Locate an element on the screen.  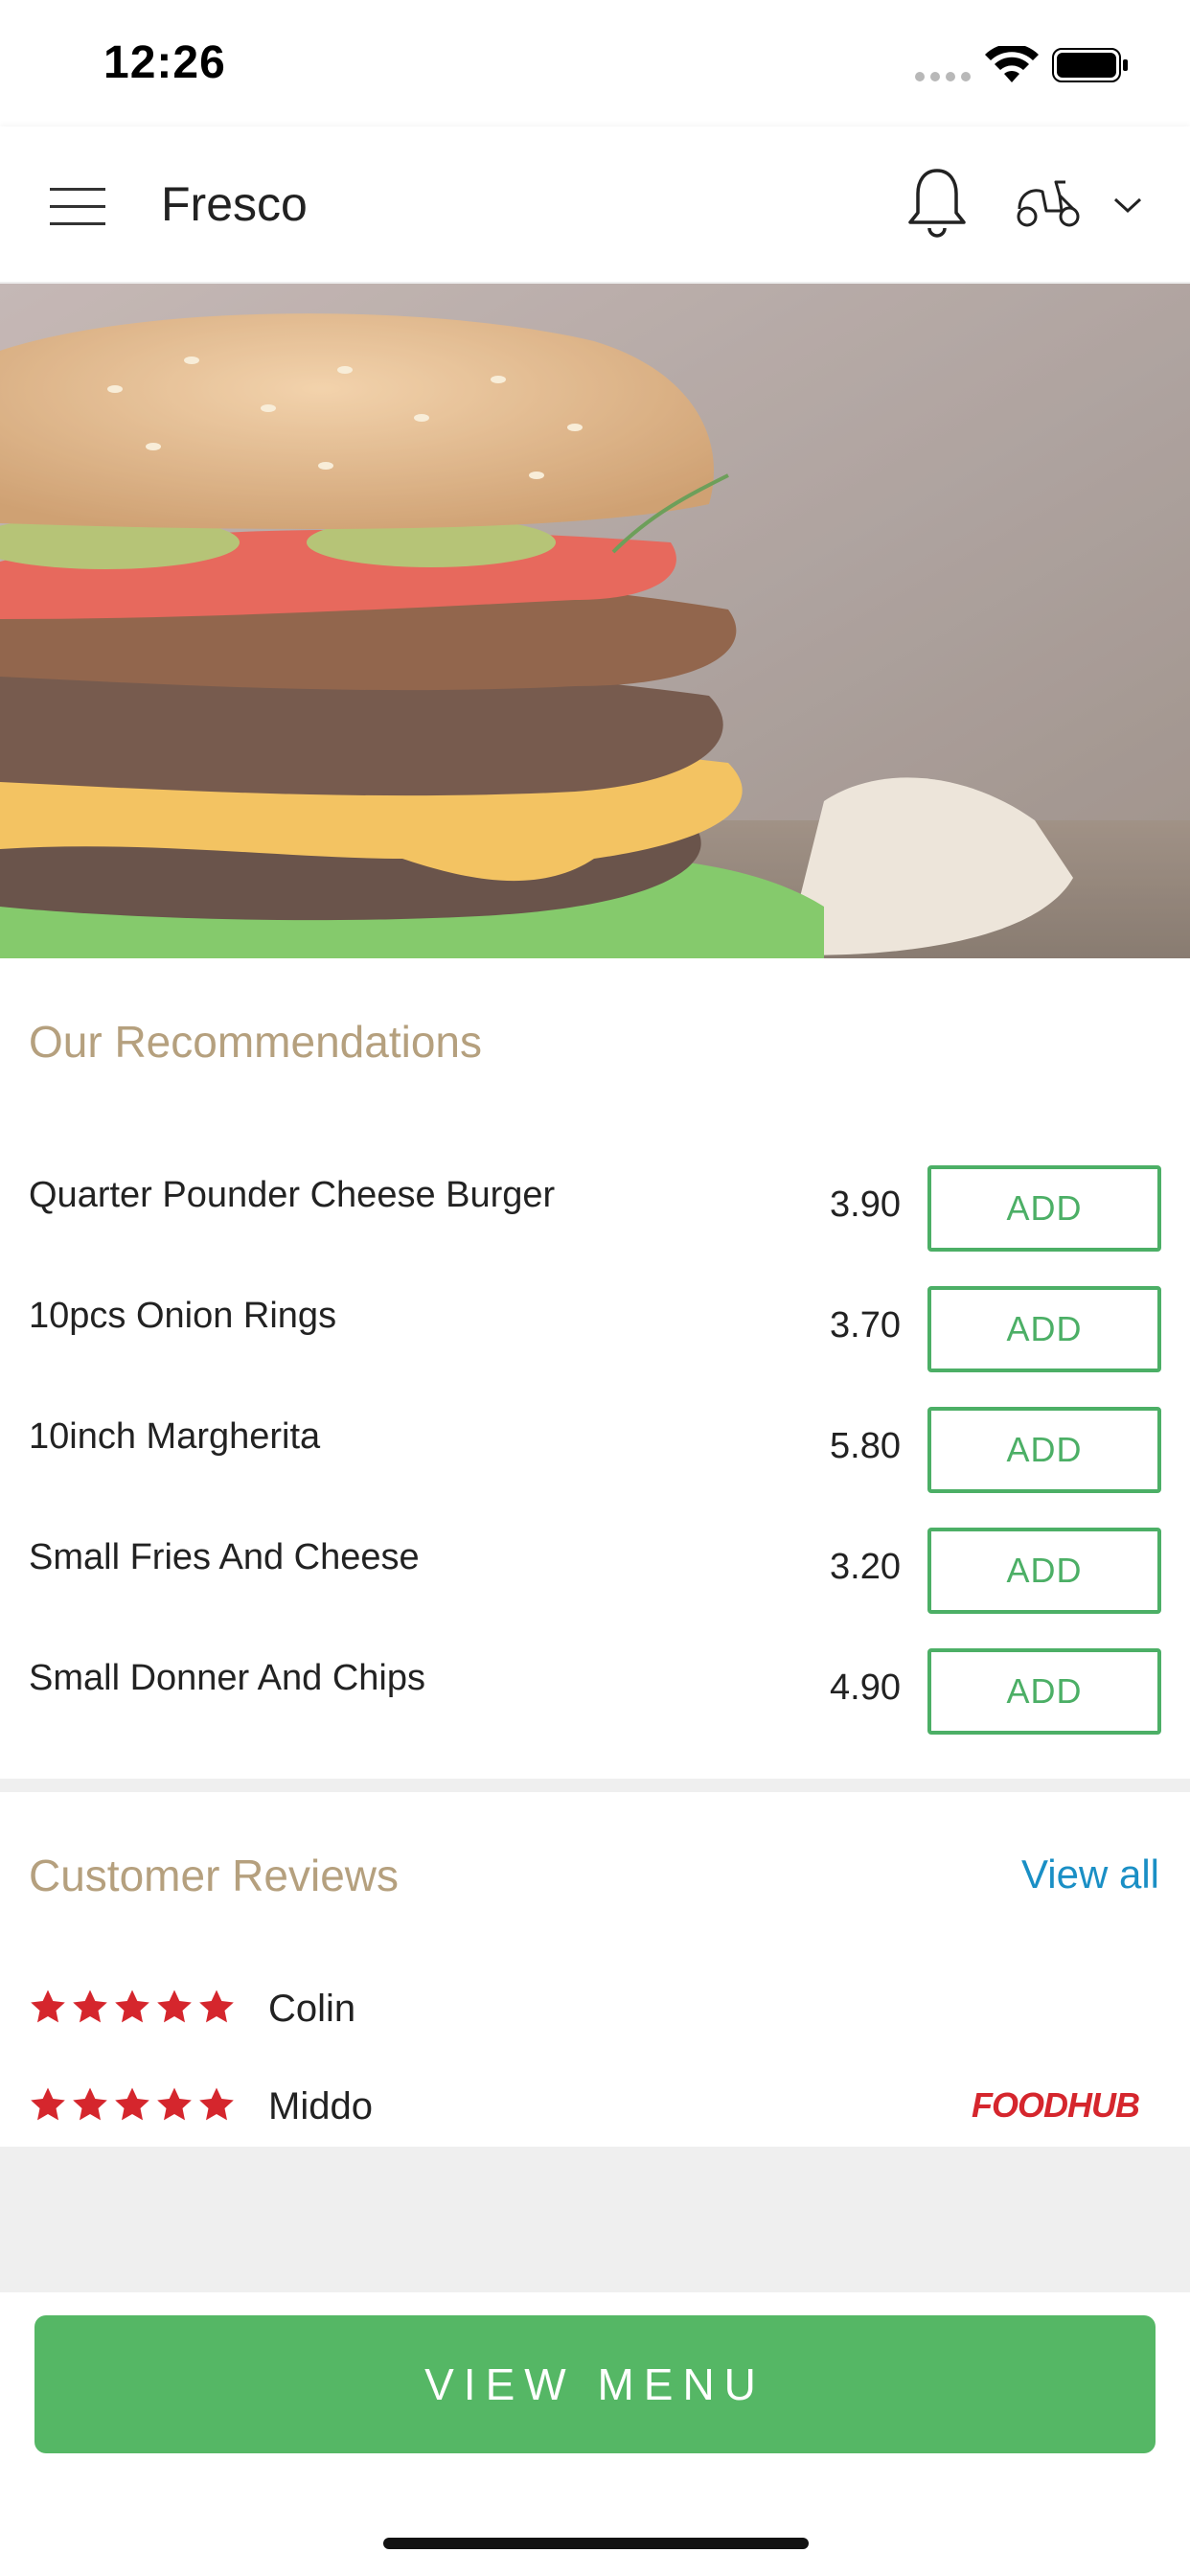
spacer-band is located at coordinates (595, 2219).